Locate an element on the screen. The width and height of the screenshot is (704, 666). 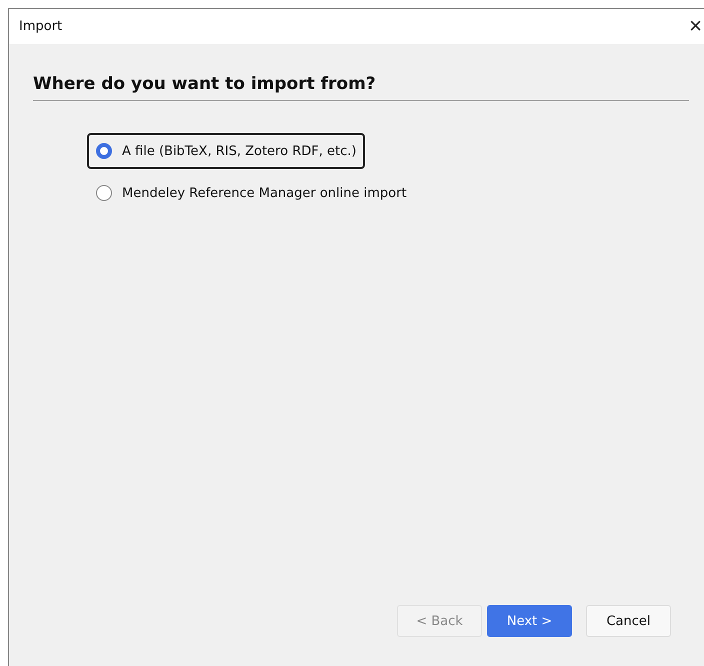
dialog-button: Next > is located at coordinates (529, 621).